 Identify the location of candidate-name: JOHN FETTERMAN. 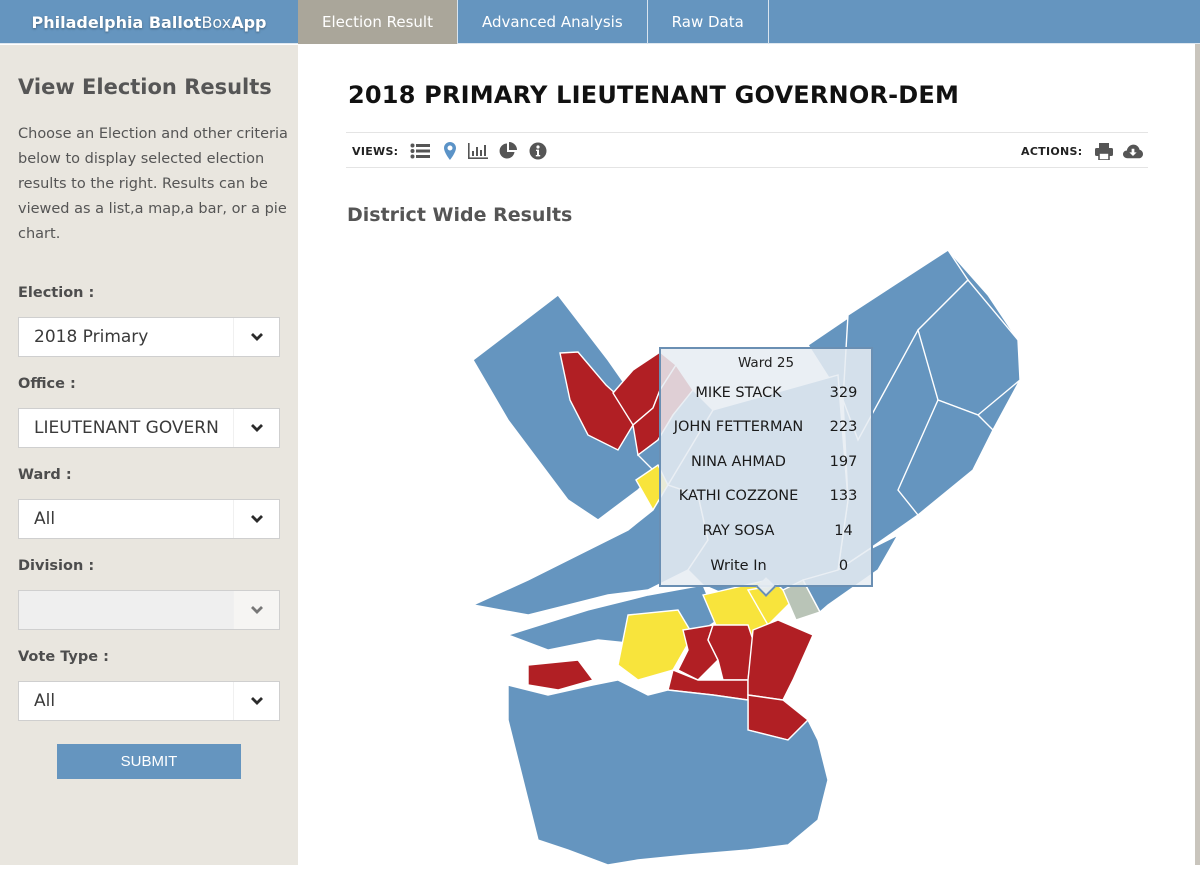
(738, 427).